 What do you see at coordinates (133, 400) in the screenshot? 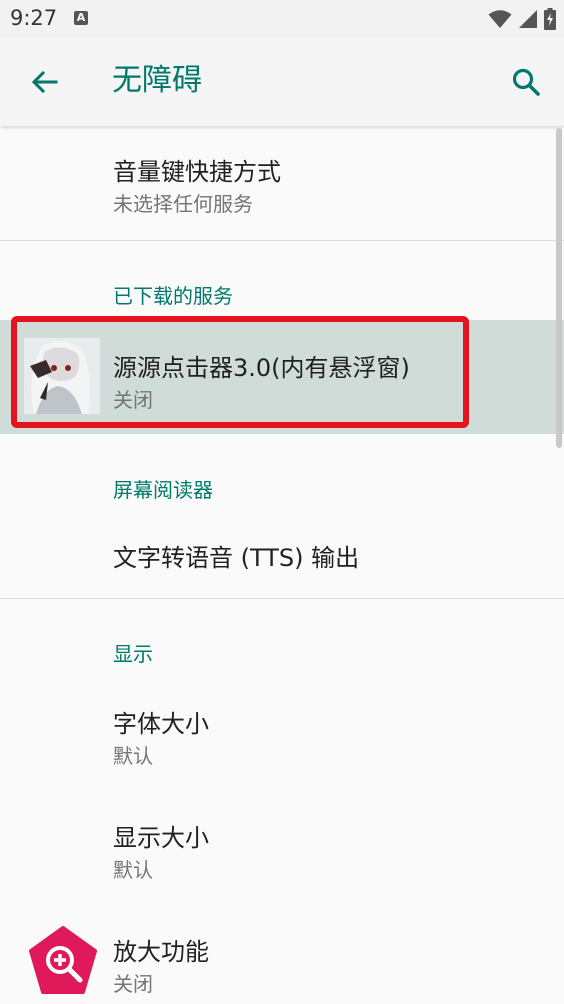
I see `clicker-app-subtitle: 关闭` at bounding box center [133, 400].